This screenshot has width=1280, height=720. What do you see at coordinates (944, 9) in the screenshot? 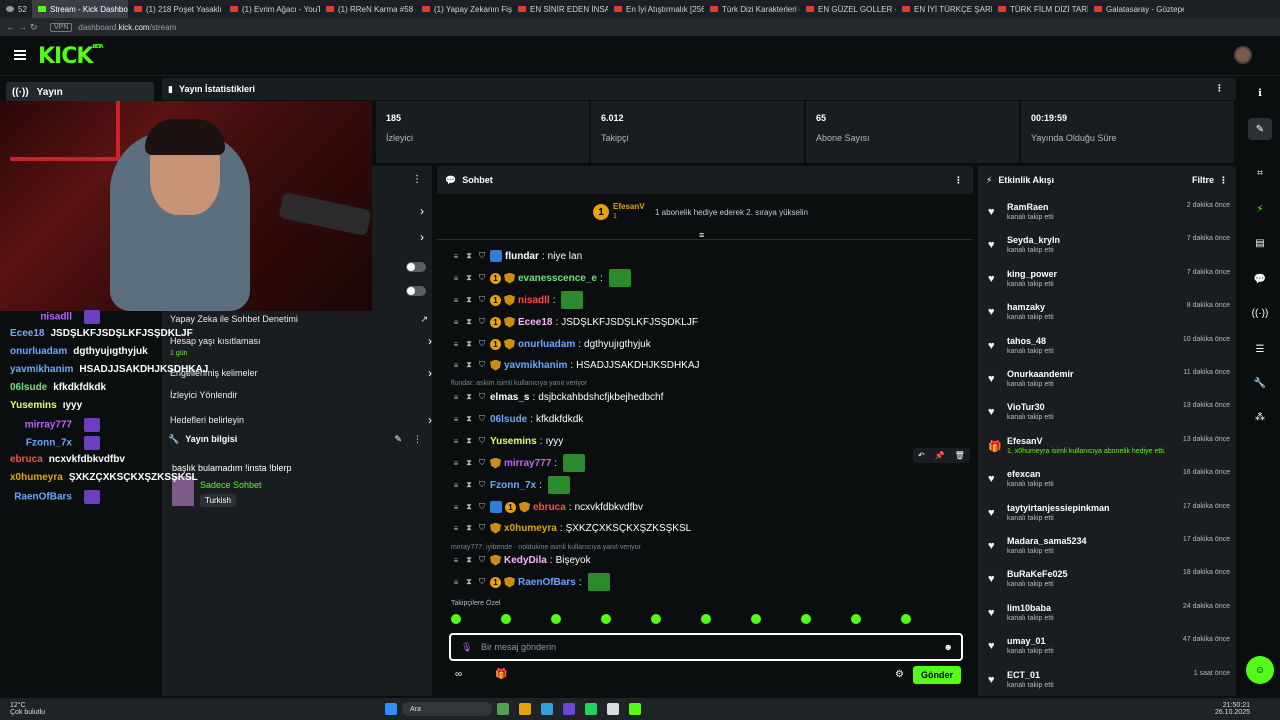
I see `browser-tab: EN İYİ TÜRKÇE ŞARKI -` at bounding box center [944, 9].